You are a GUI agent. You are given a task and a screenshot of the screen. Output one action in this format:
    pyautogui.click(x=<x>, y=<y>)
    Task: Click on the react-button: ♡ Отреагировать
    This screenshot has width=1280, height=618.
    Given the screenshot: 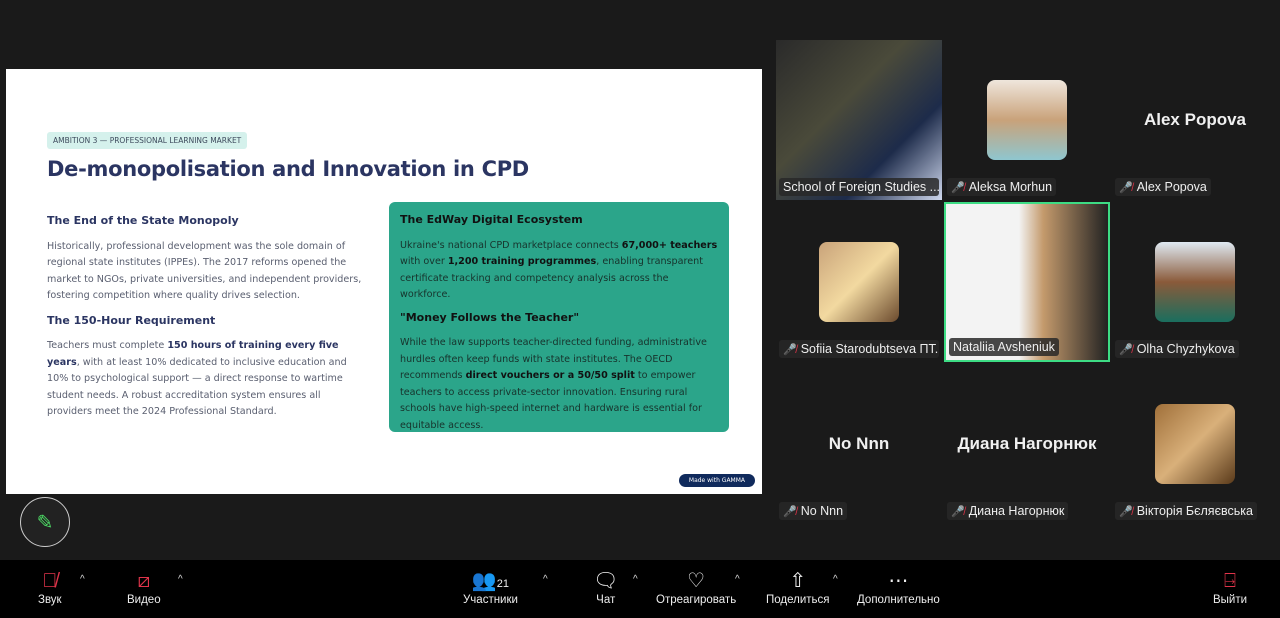 What is the action you would take?
    pyautogui.click(x=696, y=587)
    